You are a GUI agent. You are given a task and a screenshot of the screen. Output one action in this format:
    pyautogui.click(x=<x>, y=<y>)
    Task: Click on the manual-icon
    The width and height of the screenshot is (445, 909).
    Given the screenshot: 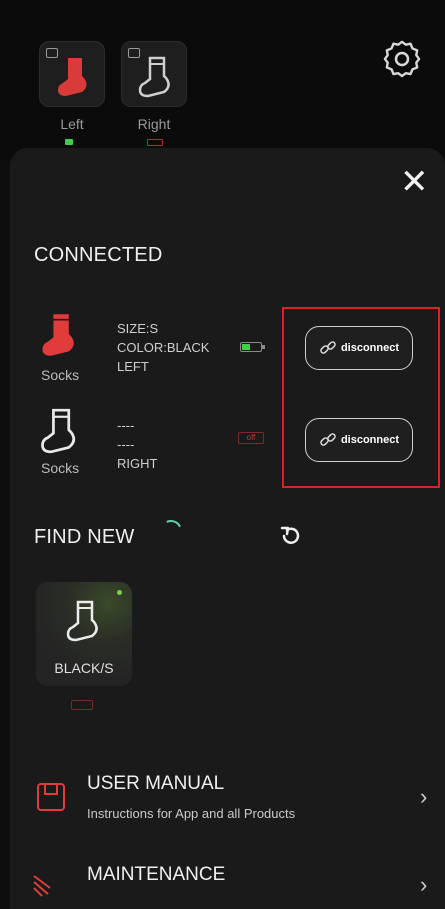 What is the action you would take?
    pyautogui.click(x=51, y=797)
    